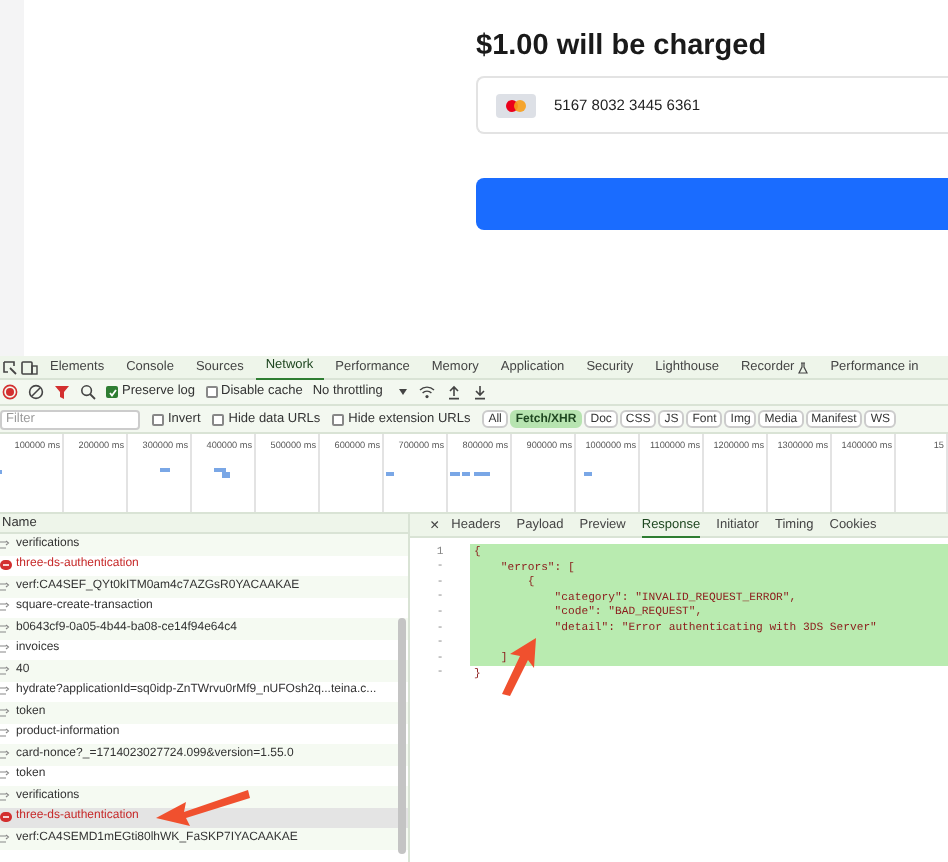  I want to click on search-icon, so click(88, 392).